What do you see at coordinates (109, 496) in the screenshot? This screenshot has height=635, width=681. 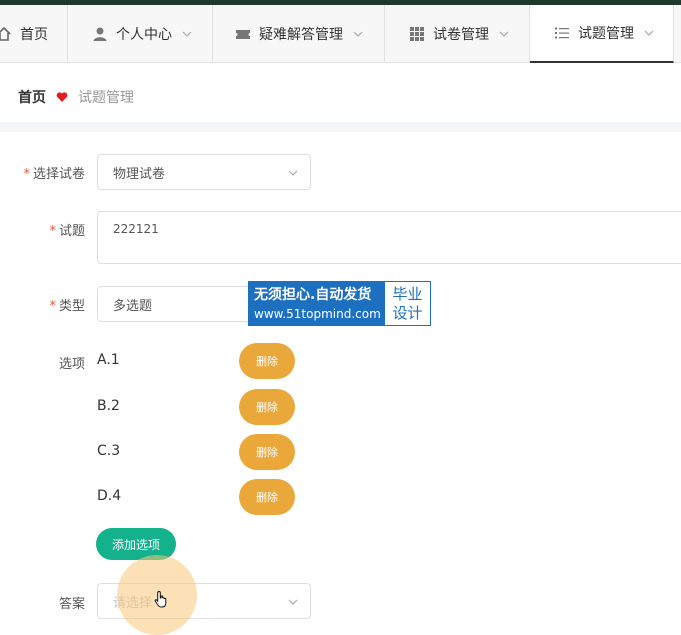 I see `option-text: D.4` at bounding box center [109, 496].